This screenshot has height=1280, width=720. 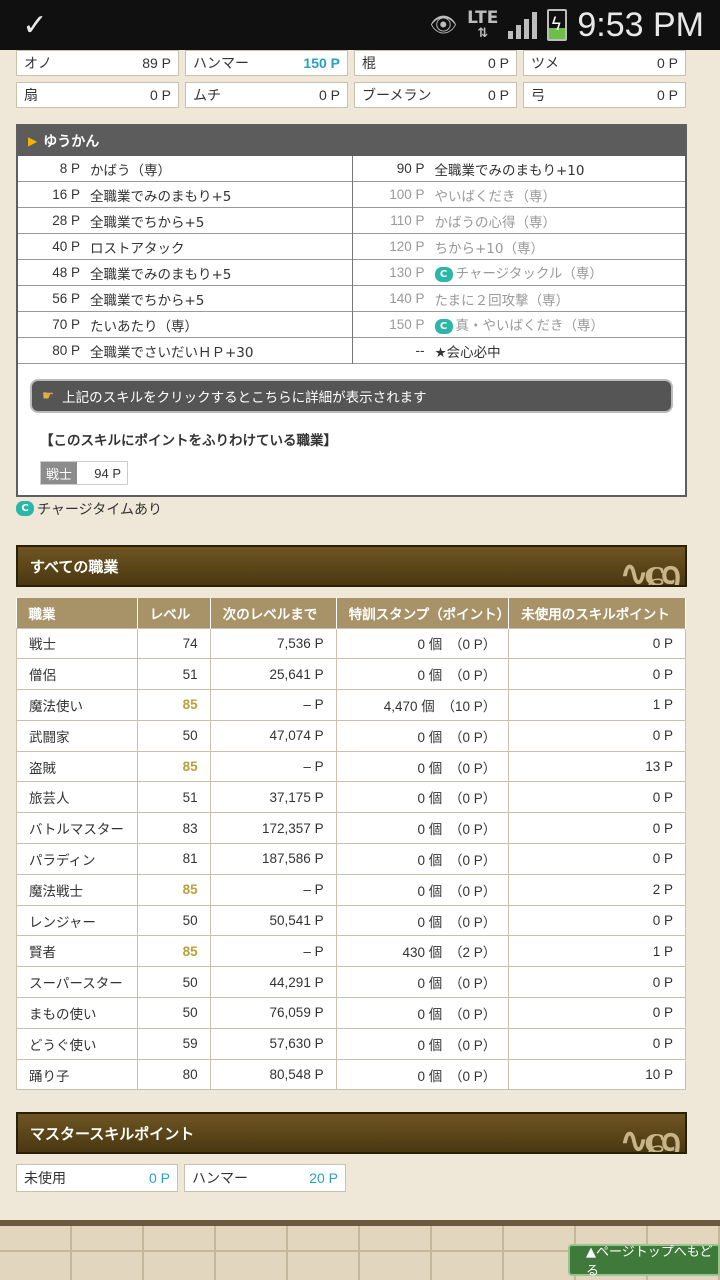 I want to click on network-label: LTE, so click(x=483, y=18).